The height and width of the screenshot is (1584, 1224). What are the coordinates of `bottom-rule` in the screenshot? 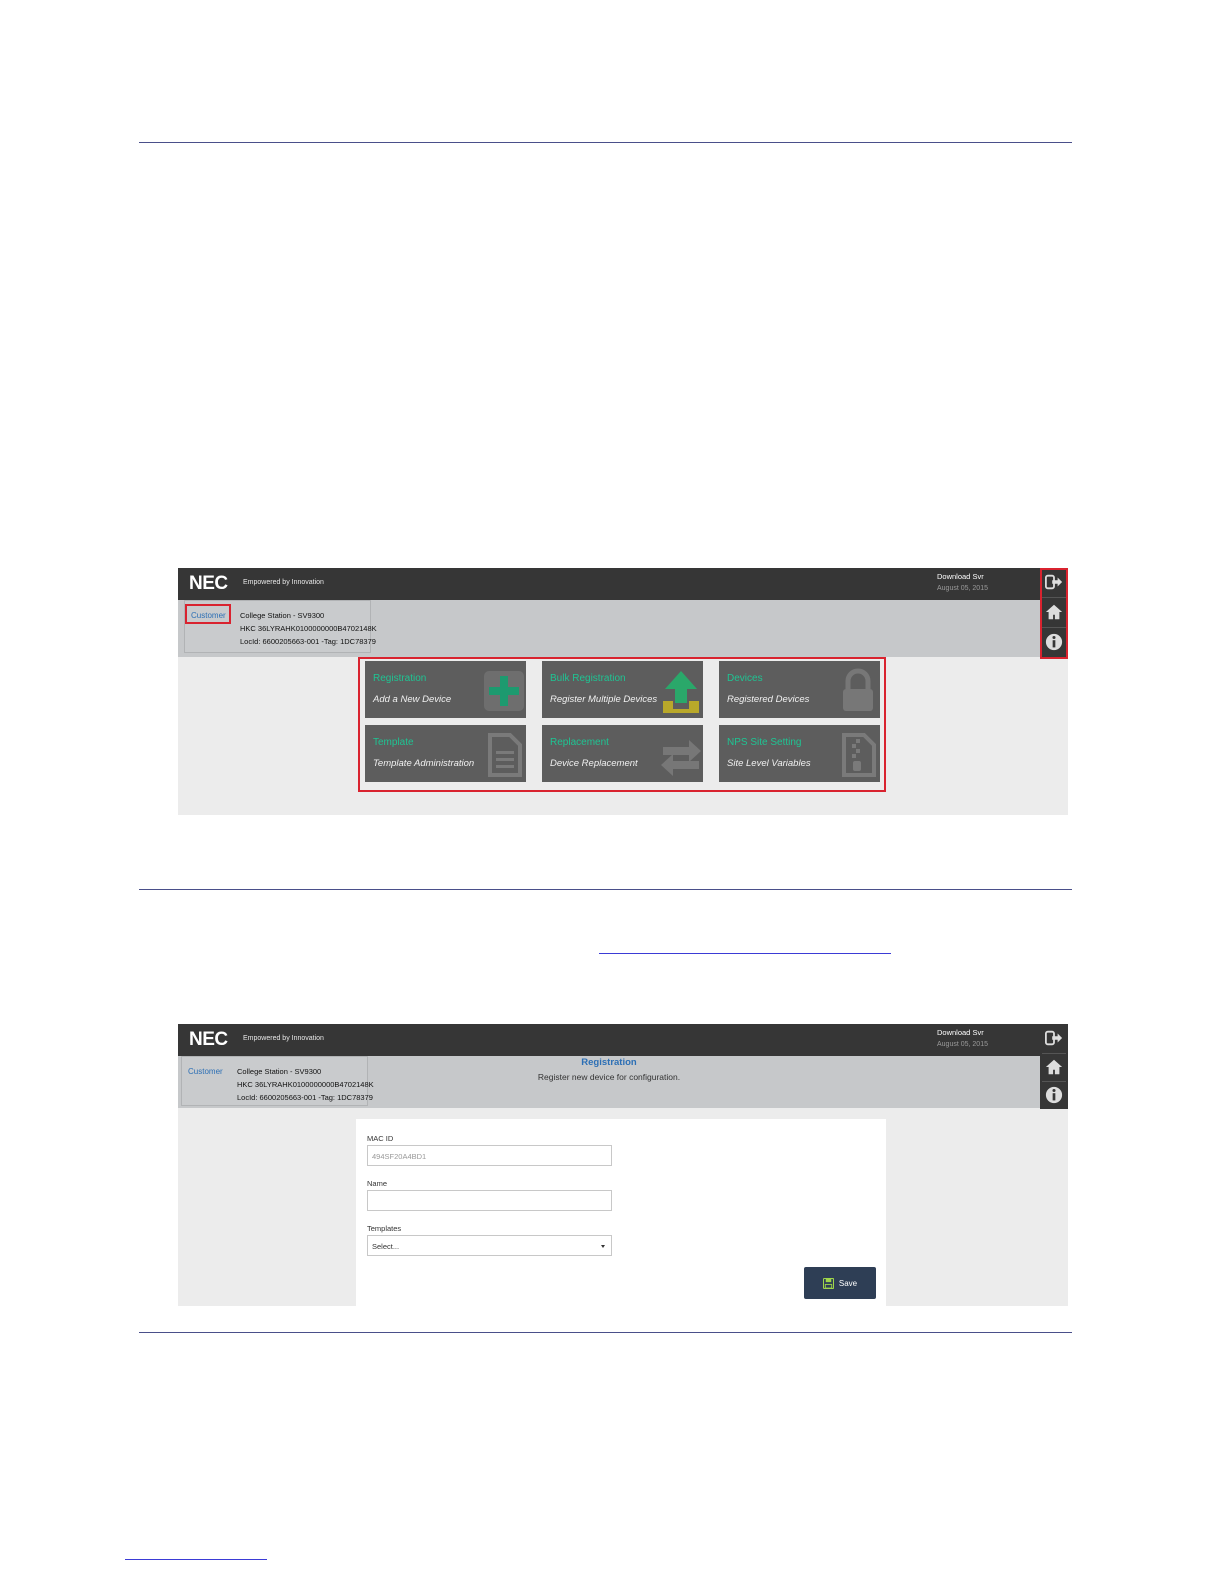 It's located at (605, 1332).